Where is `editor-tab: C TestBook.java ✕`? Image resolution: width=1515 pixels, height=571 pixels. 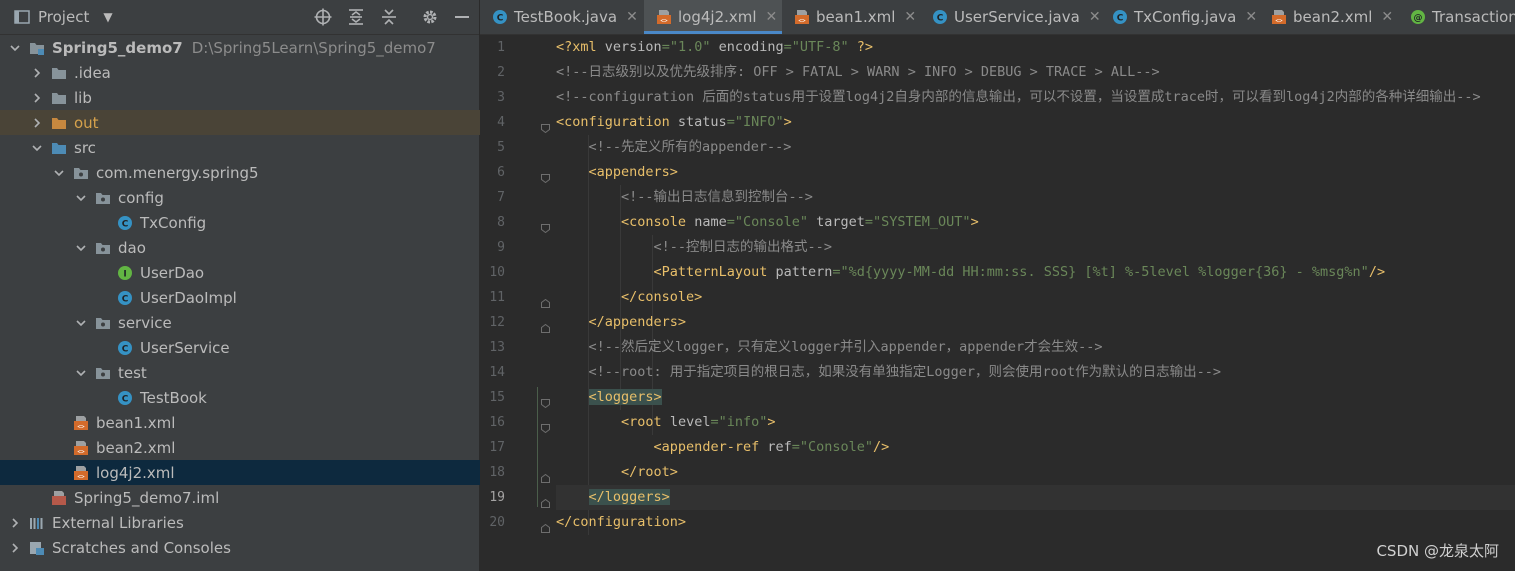
editor-tab: C TestBook.java ✕ is located at coordinates (562, 17).